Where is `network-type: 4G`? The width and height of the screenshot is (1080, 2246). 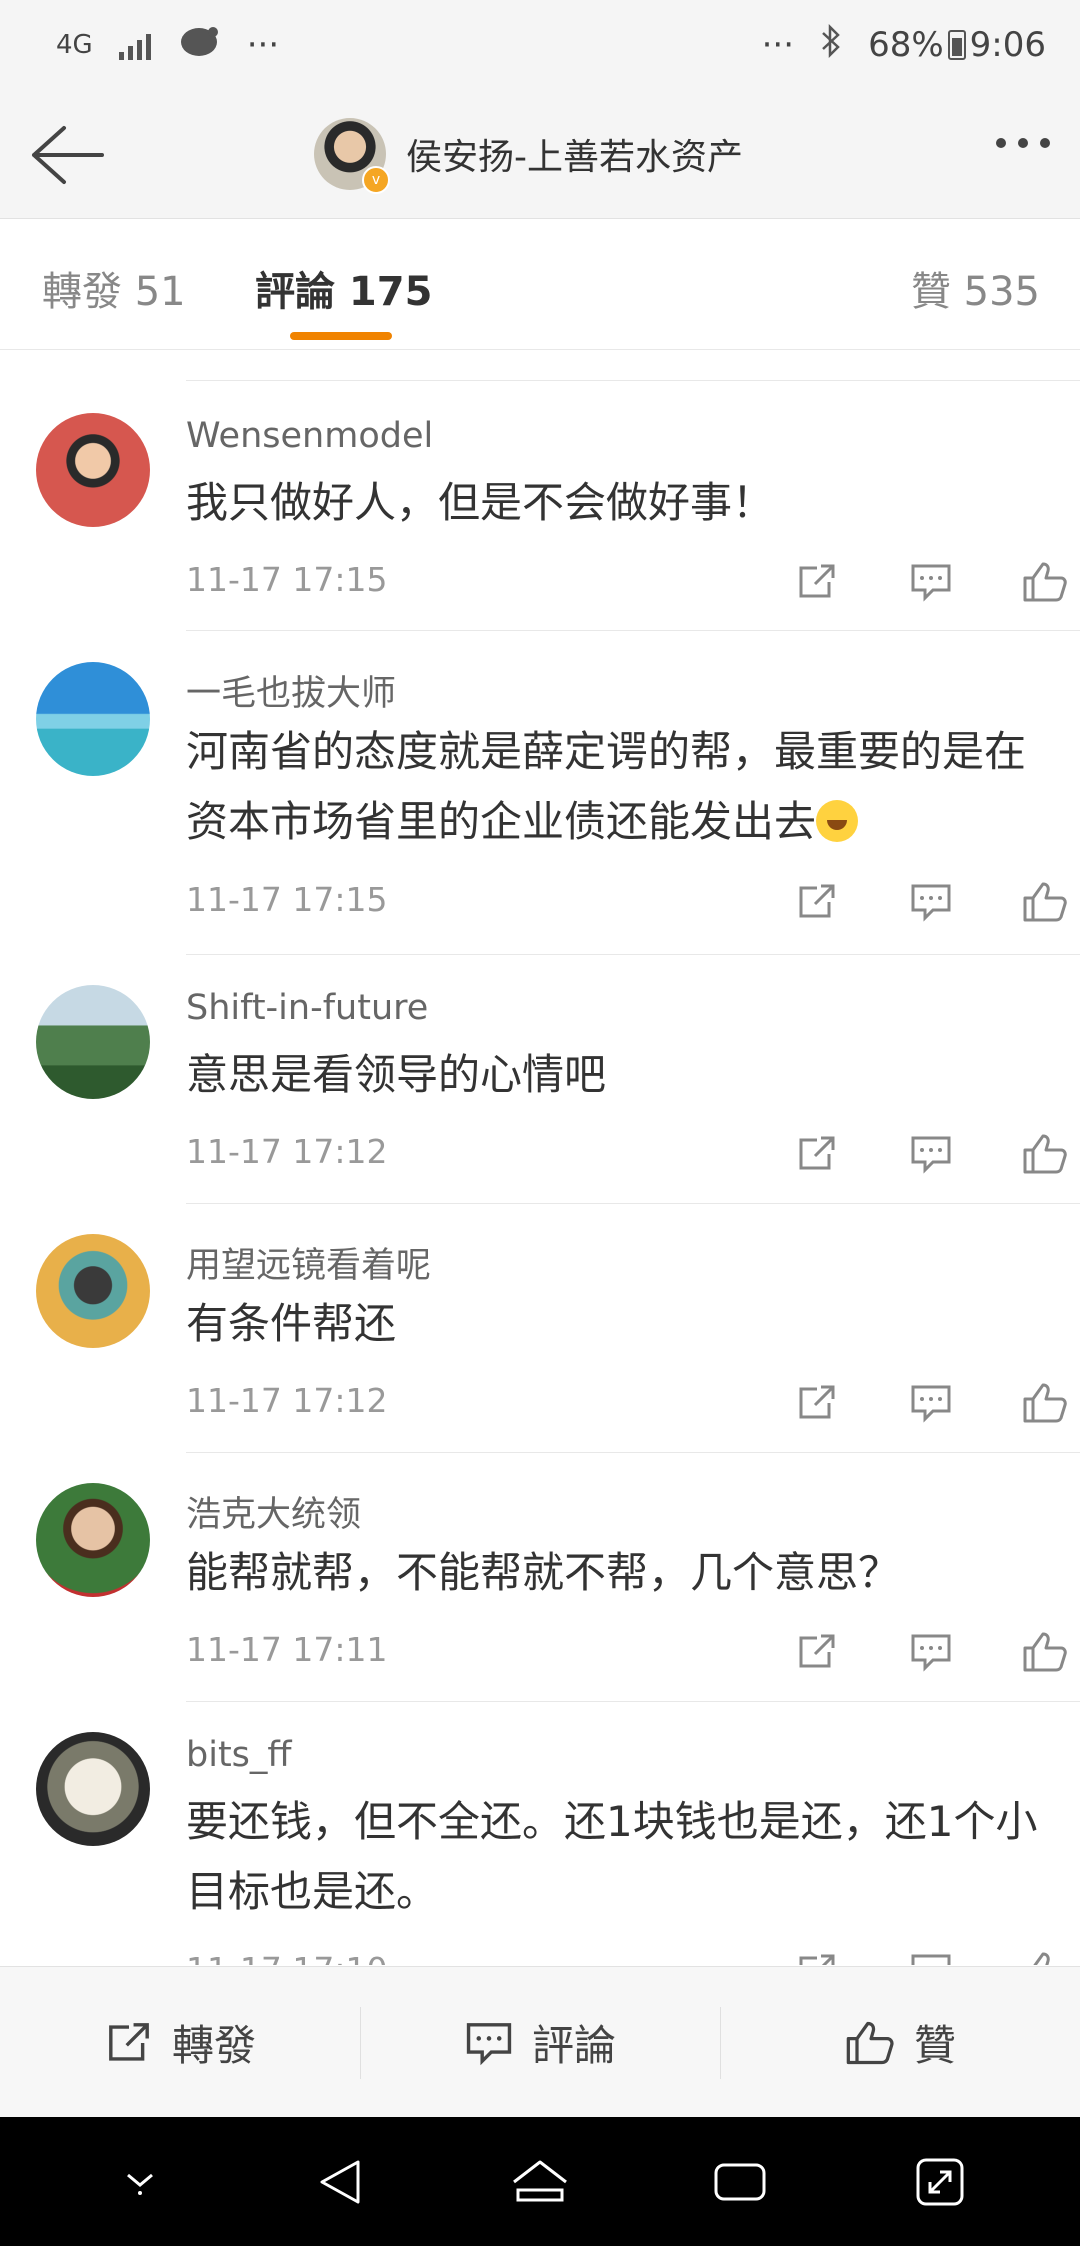 network-type: 4G is located at coordinates (74, 45).